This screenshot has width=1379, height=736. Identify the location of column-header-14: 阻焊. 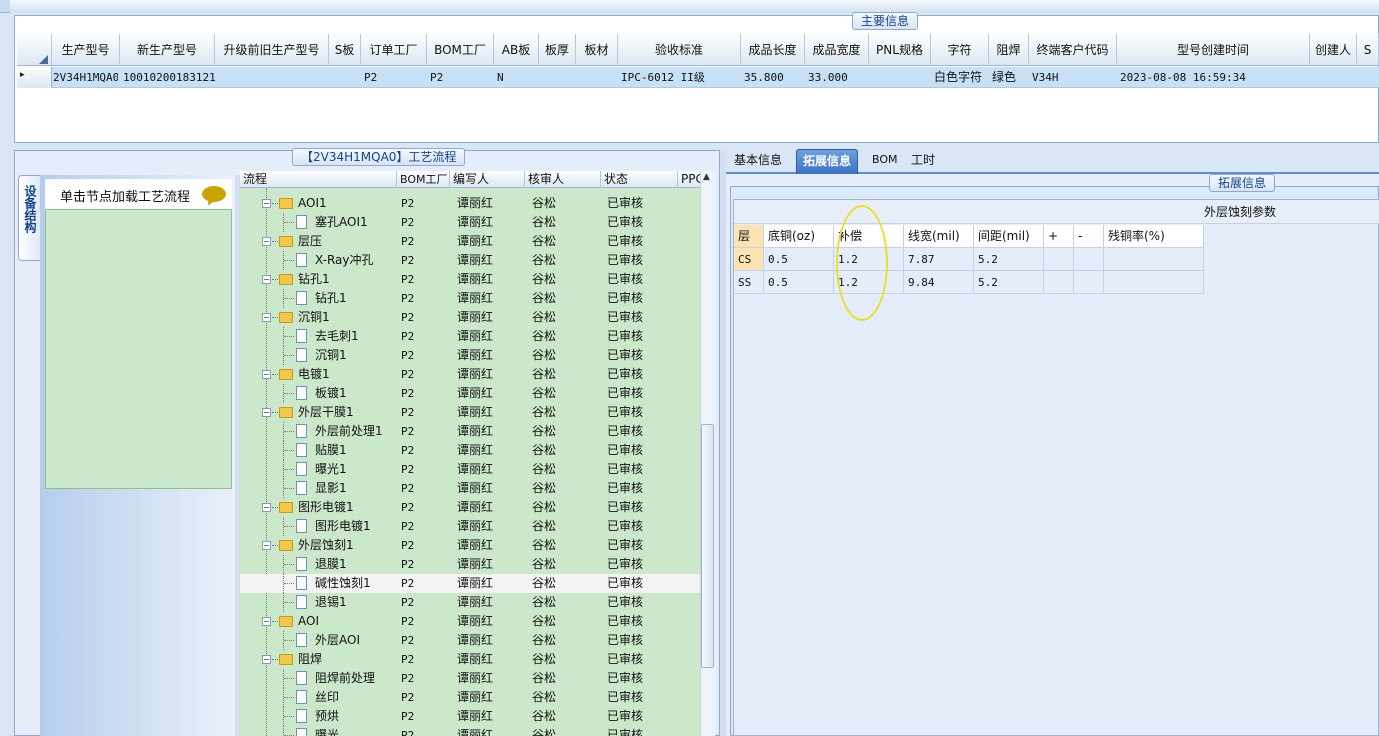
(1009, 50).